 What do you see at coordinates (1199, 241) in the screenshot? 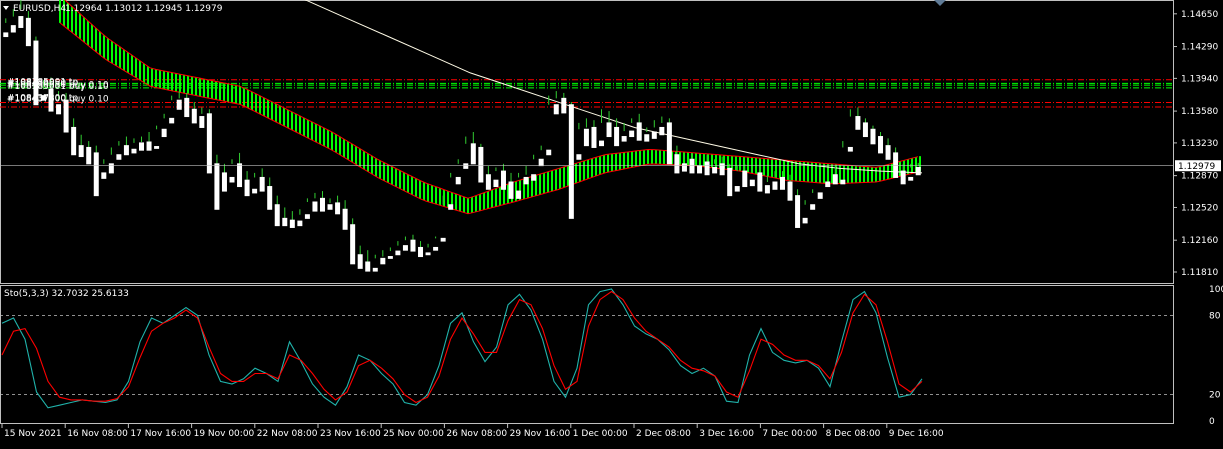
I see `price-tick-label: 1.12160` at bounding box center [1199, 241].